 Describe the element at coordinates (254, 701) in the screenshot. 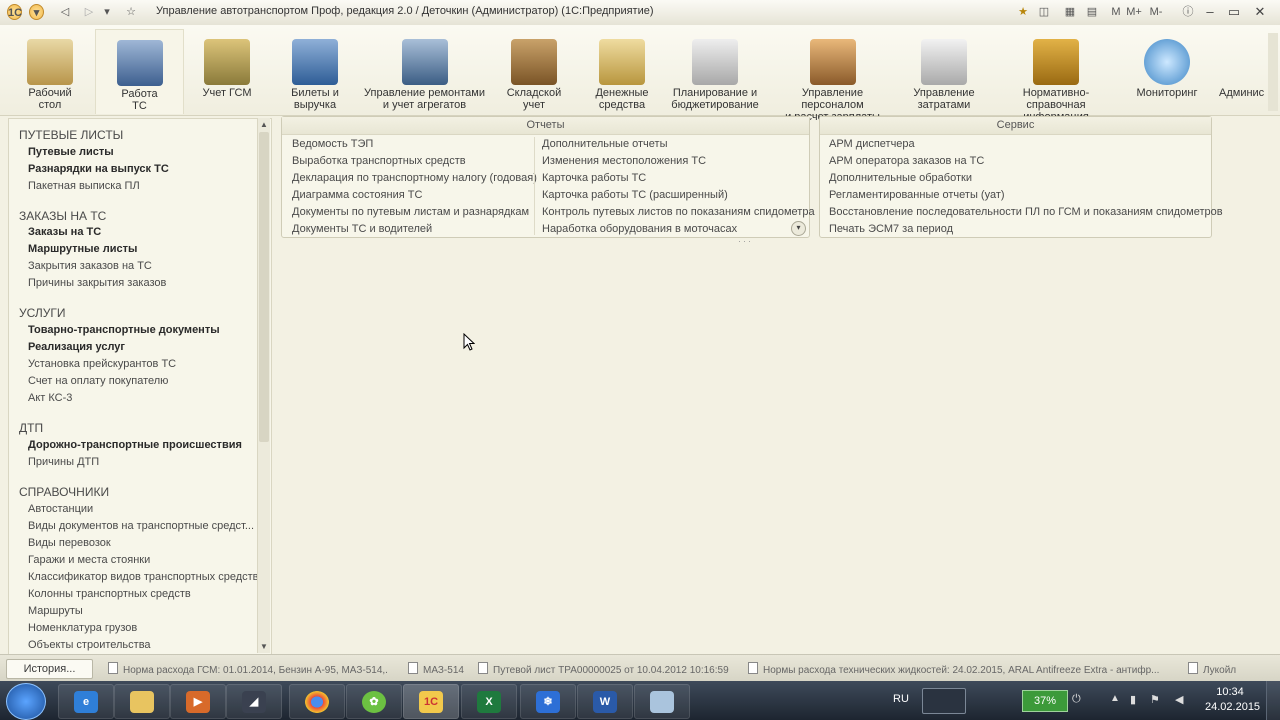

I see `taskbar-stealth: ◢` at that location.